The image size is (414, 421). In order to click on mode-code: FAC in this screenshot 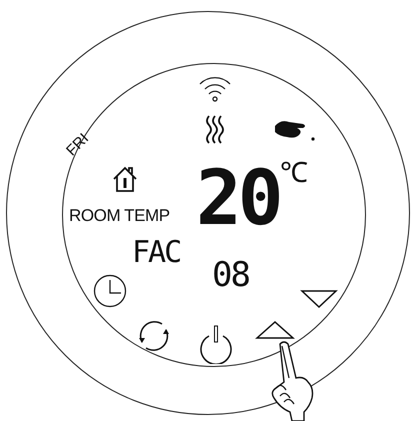, I will do `click(156, 253)`.